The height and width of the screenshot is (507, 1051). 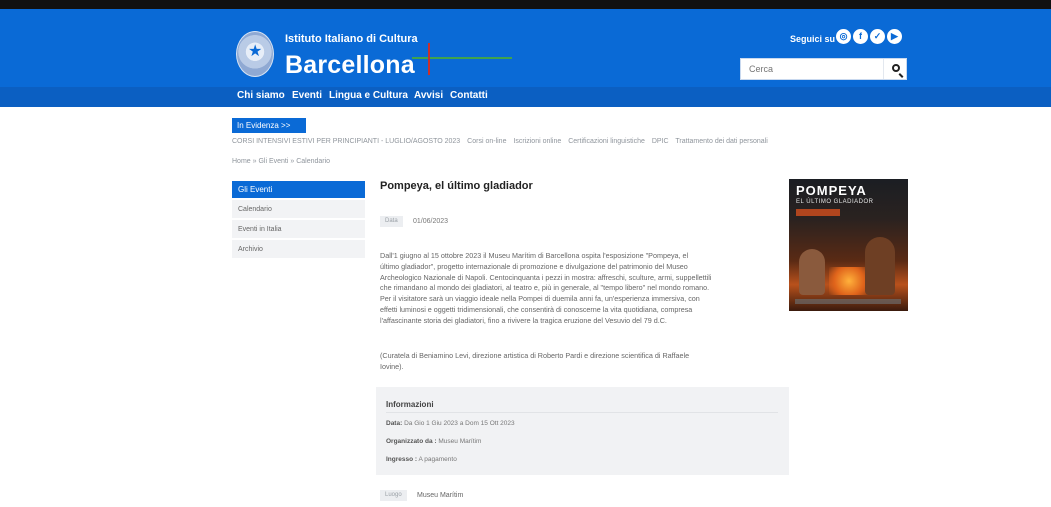 What do you see at coordinates (849, 281) in the screenshot?
I see `poster-fire` at bounding box center [849, 281].